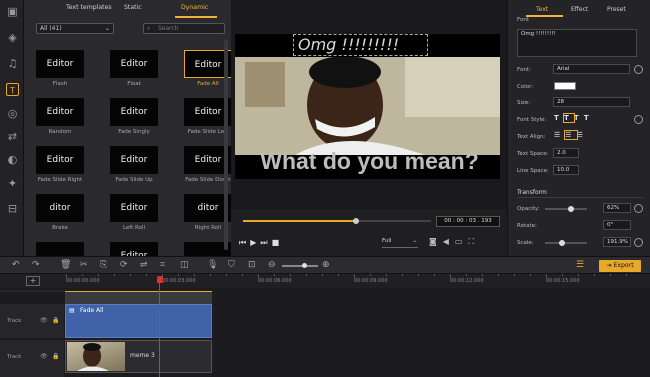  I want to click on font-select: Arial, so click(591, 69).